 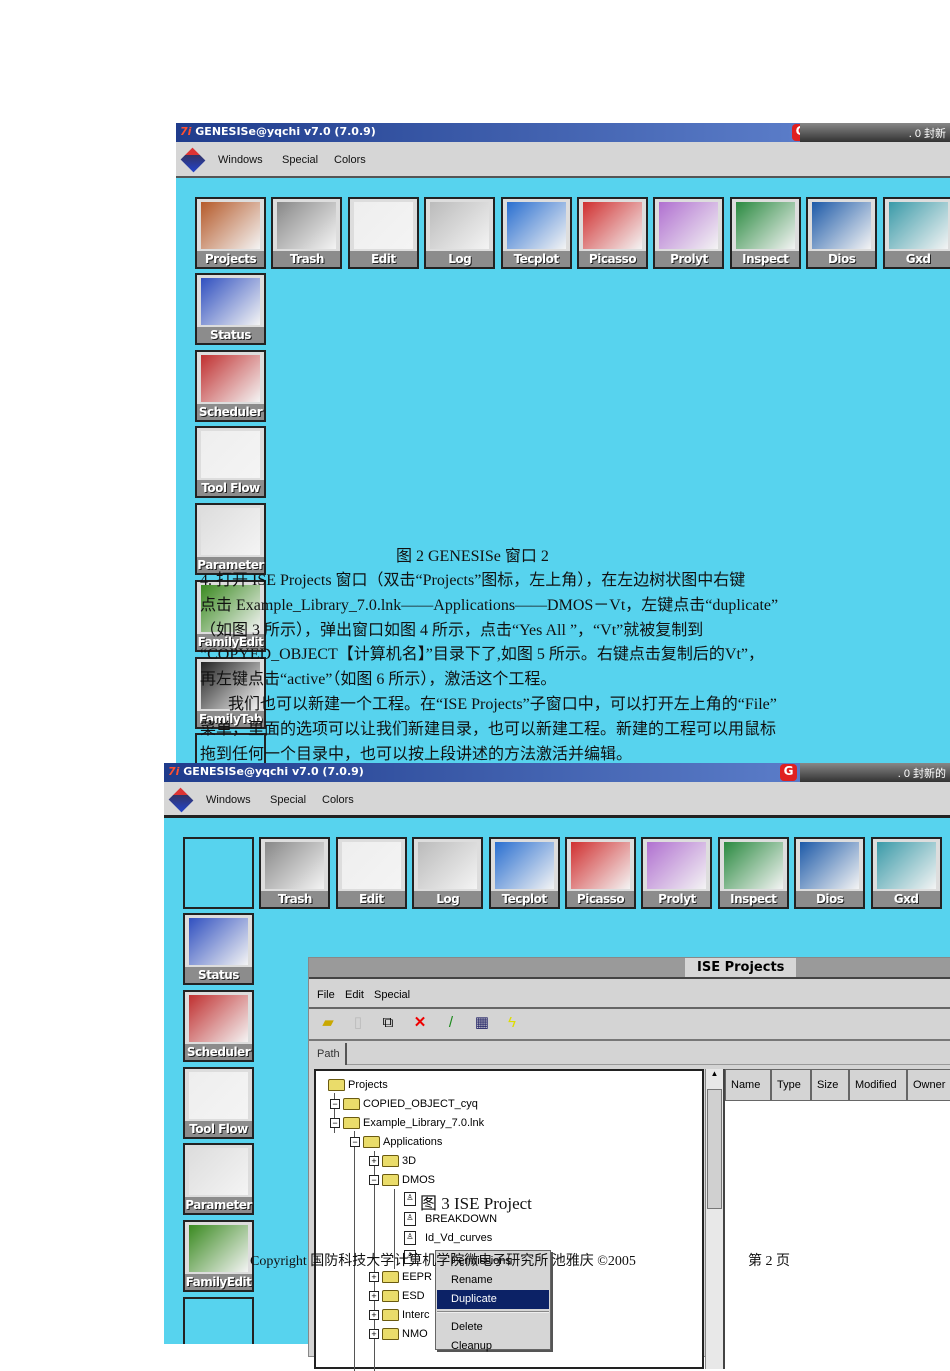 What do you see at coordinates (410, 1238) in the screenshot?
I see `project-file-icon: ♙` at bounding box center [410, 1238].